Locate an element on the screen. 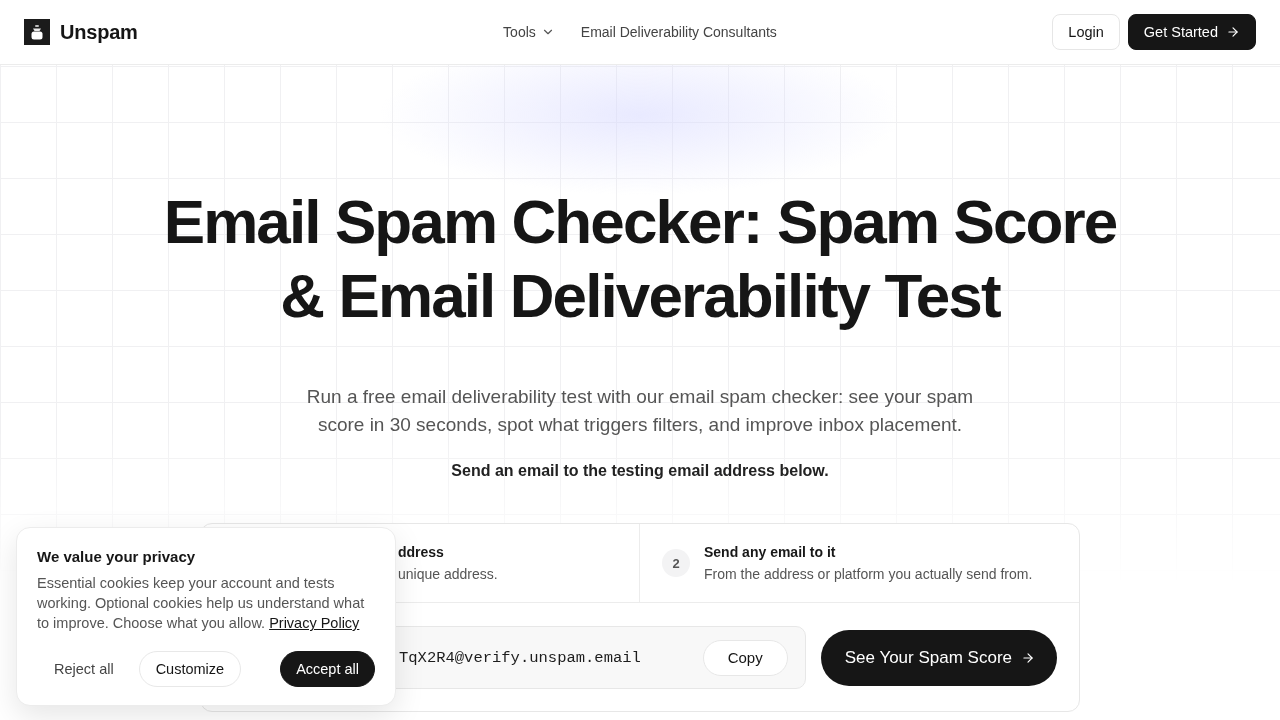 Image resolution: width=1280 pixels, height=720 pixels. brand-name: Unspam is located at coordinates (99, 32).